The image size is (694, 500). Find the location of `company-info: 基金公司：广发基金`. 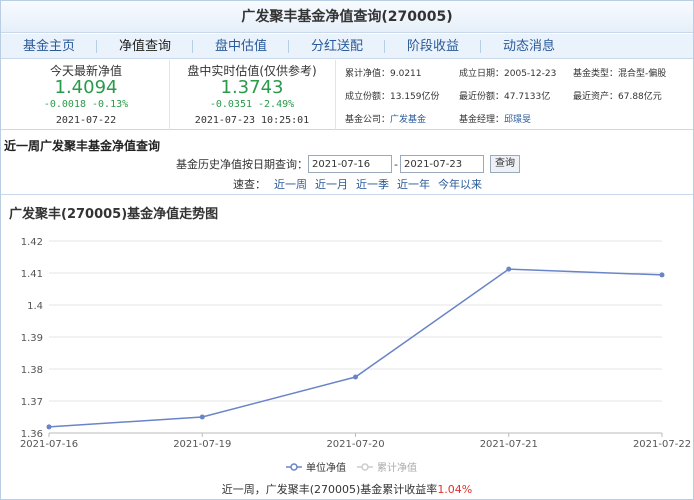

company-info: 基金公司：广发基金 is located at coordinates (385, 118).